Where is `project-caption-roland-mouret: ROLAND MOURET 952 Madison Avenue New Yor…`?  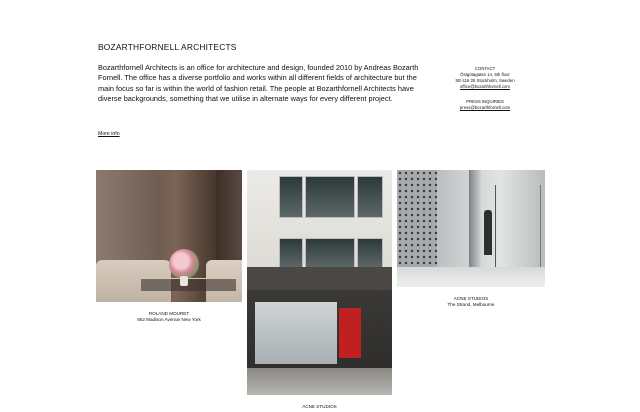 project-caption-roland-mouret: ROLAND MOURET 952 Madison Avenue New Yor… is located at coordinates (169, 317).